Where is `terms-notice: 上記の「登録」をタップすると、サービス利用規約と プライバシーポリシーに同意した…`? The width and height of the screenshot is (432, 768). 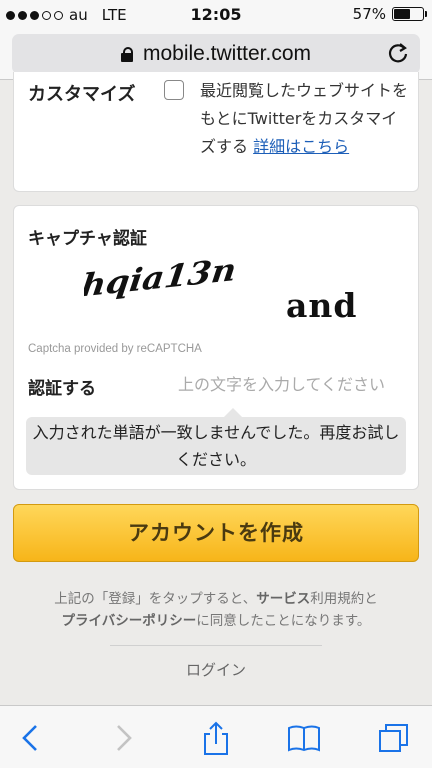
terms-notice: 上記の「登録」をタップすると、サービス利用規約と プライバシーポリシーに同意した… is located at coordinates (216, 610).